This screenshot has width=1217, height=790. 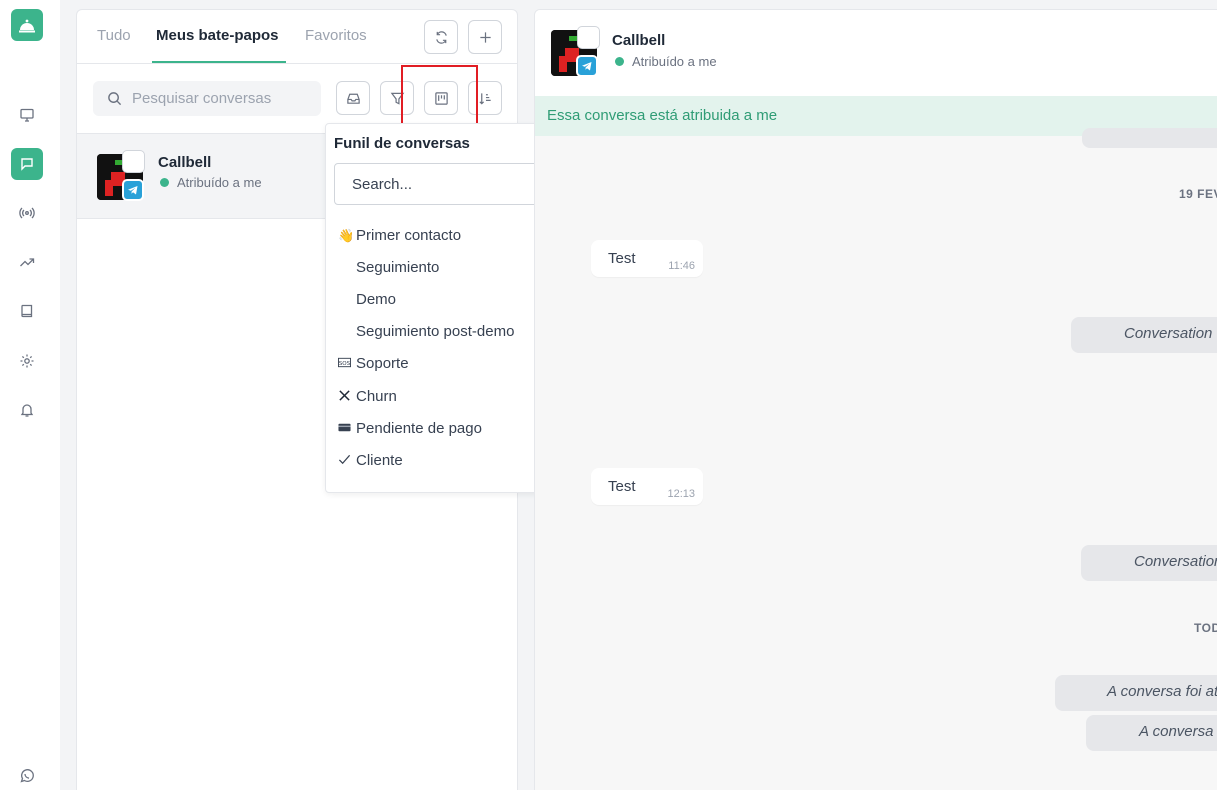 What do you see at coordinates (347, 461) in the screenshot?
I see `check-icon` at bounding box center [347, 461].